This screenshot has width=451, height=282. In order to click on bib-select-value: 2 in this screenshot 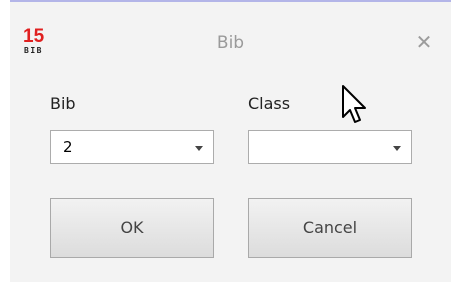, I will do `click(68, 147)`.